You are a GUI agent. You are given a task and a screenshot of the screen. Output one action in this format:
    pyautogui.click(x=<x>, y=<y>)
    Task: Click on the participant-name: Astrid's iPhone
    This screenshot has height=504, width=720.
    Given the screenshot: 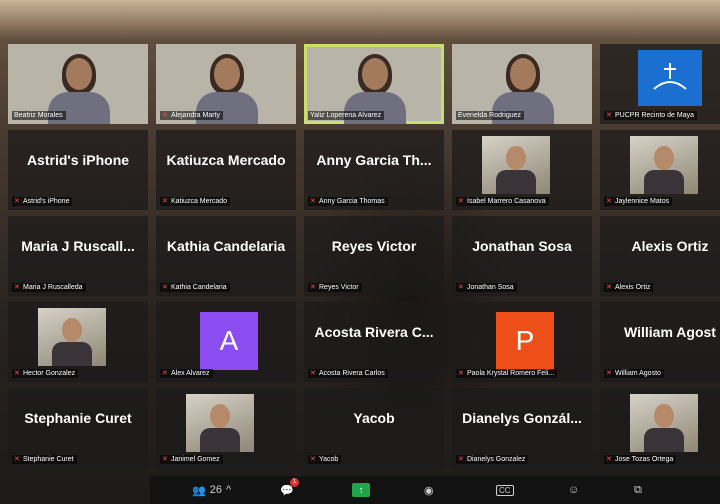 What is the action you would take?
    pyautogui.click(x=46, y=201)
    